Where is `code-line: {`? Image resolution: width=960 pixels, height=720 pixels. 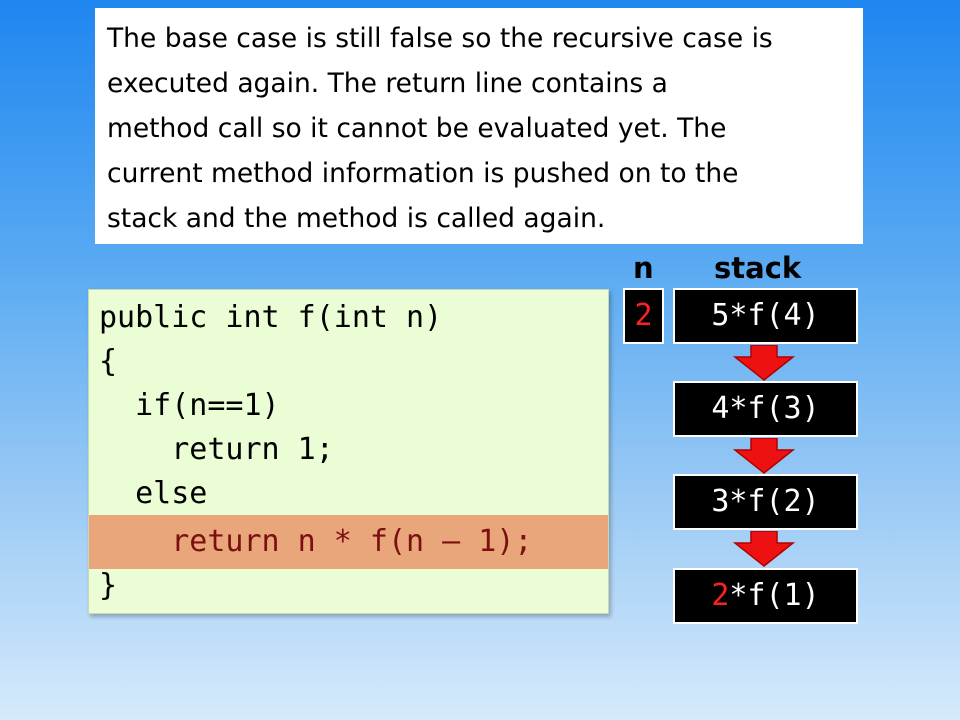 code-line: { is located at coordinates (108, 361).